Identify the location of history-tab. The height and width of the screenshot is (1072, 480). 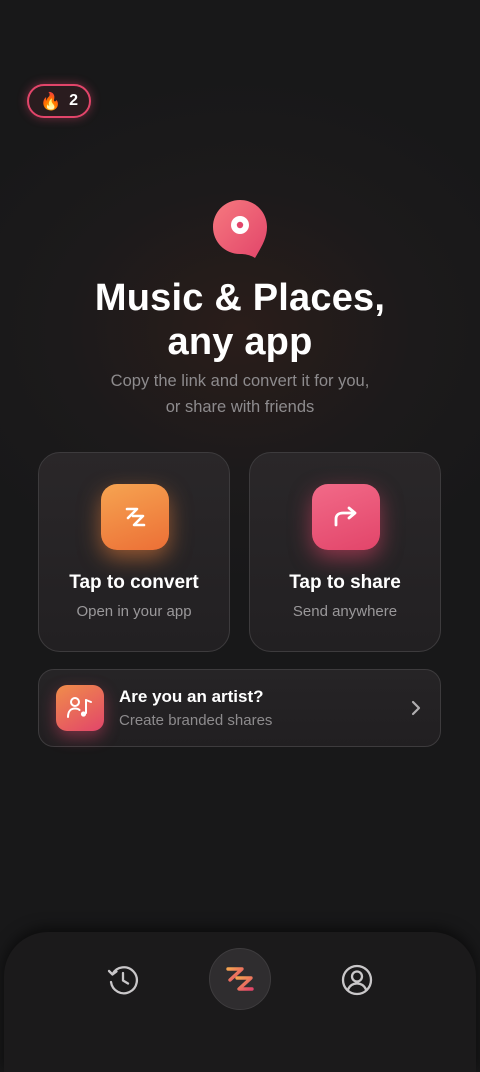
(123, 980).